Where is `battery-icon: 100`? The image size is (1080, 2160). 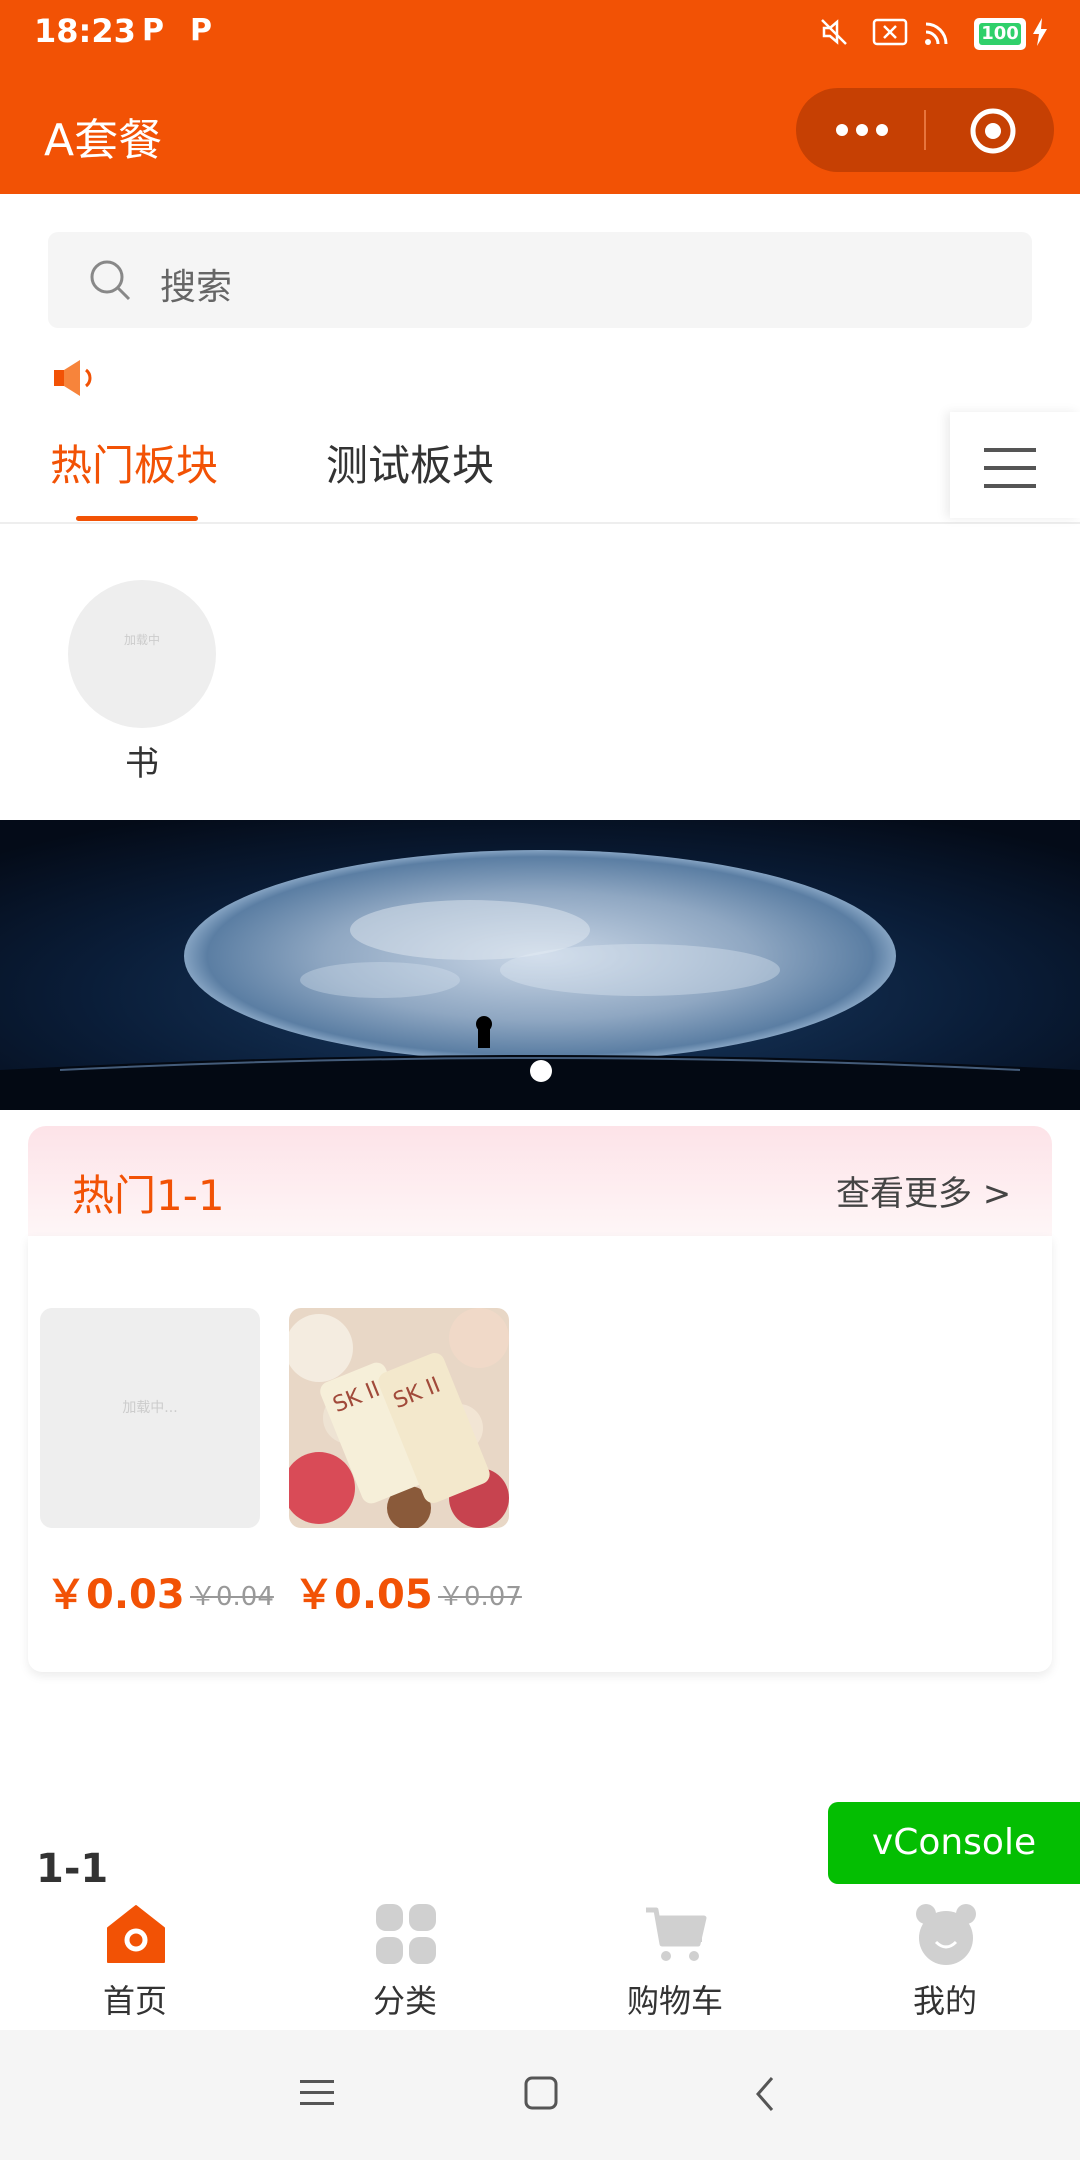
battery-icon: 100 is located at coordinates (1000, 34).